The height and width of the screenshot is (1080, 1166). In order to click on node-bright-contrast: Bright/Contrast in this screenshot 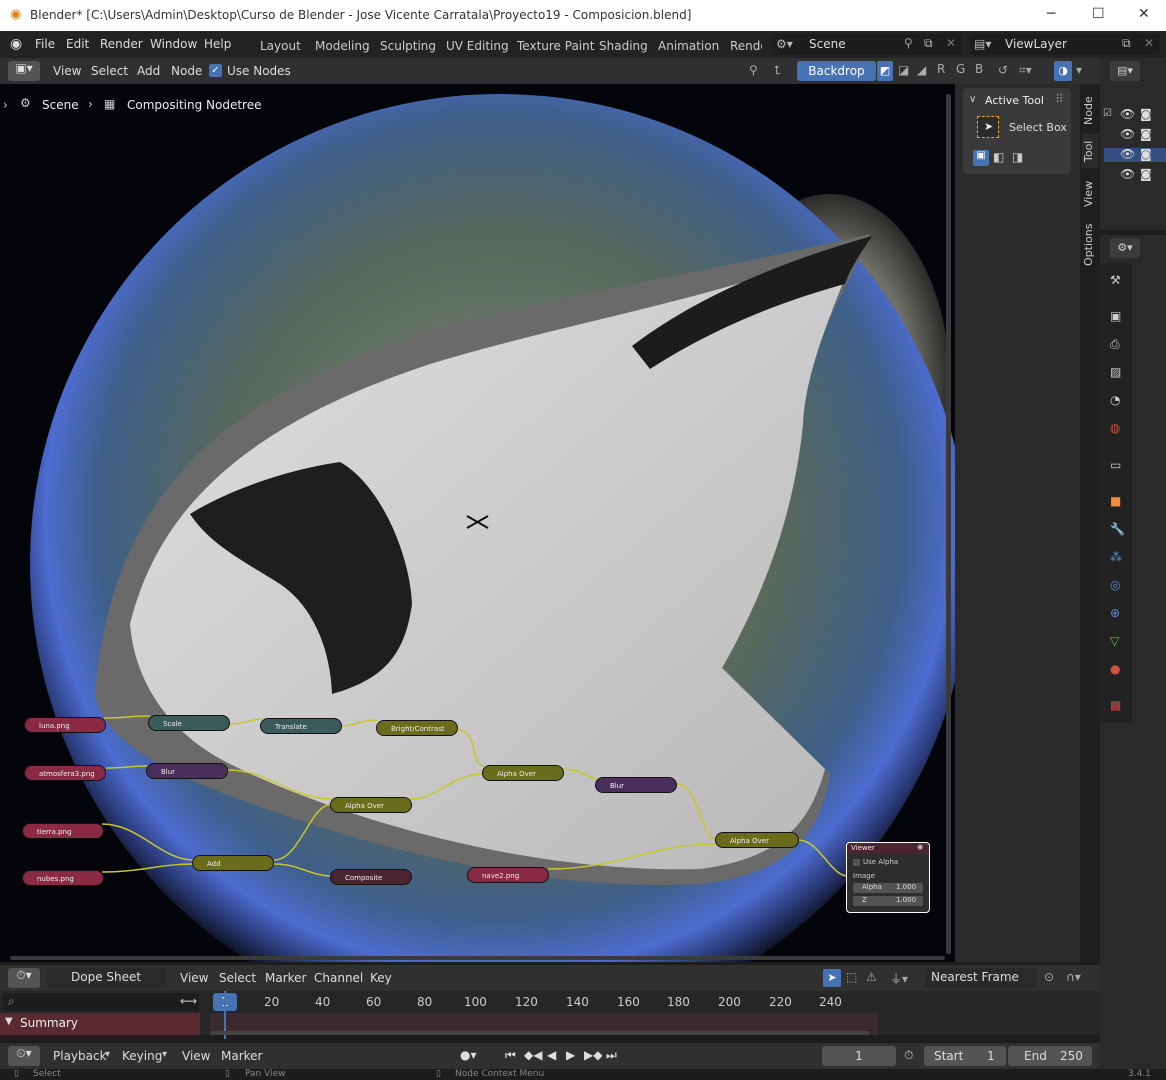, I will do `click(417, 728)`.